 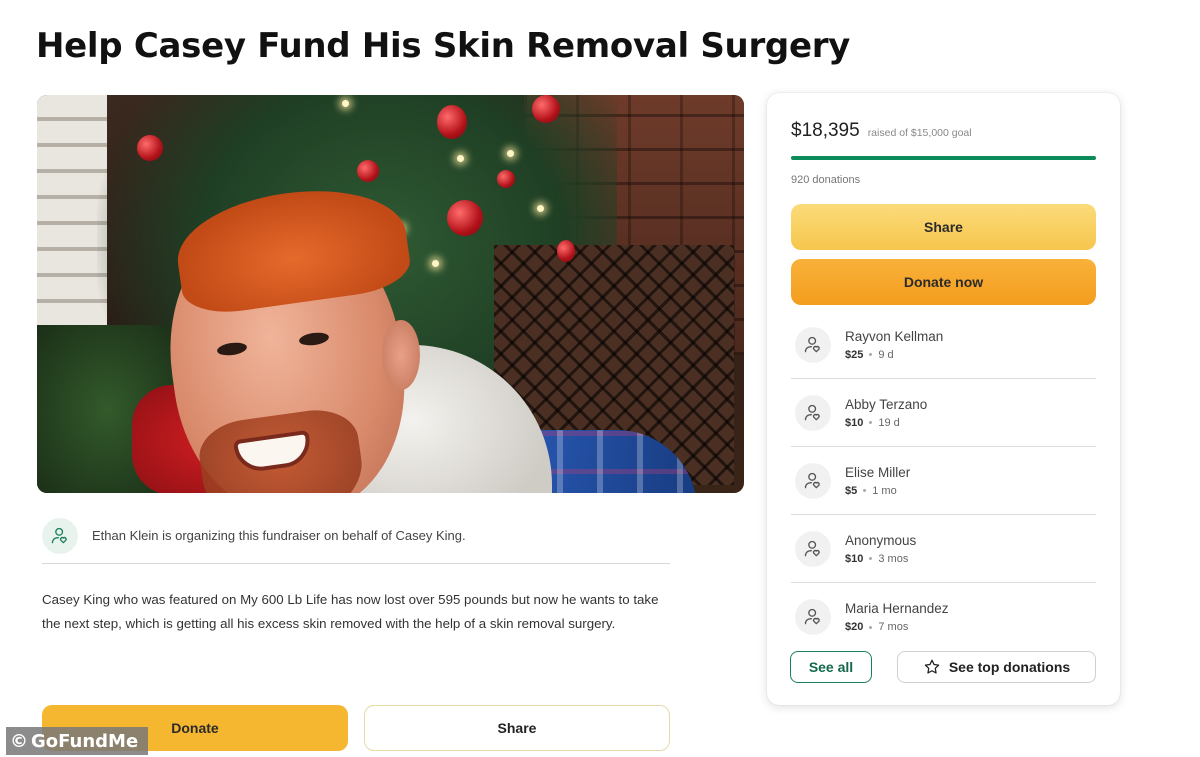 What do you see at coordinates (831, 667) in the screenshot?
I see `see-all-button: See all` at bounding box center [831, 667].